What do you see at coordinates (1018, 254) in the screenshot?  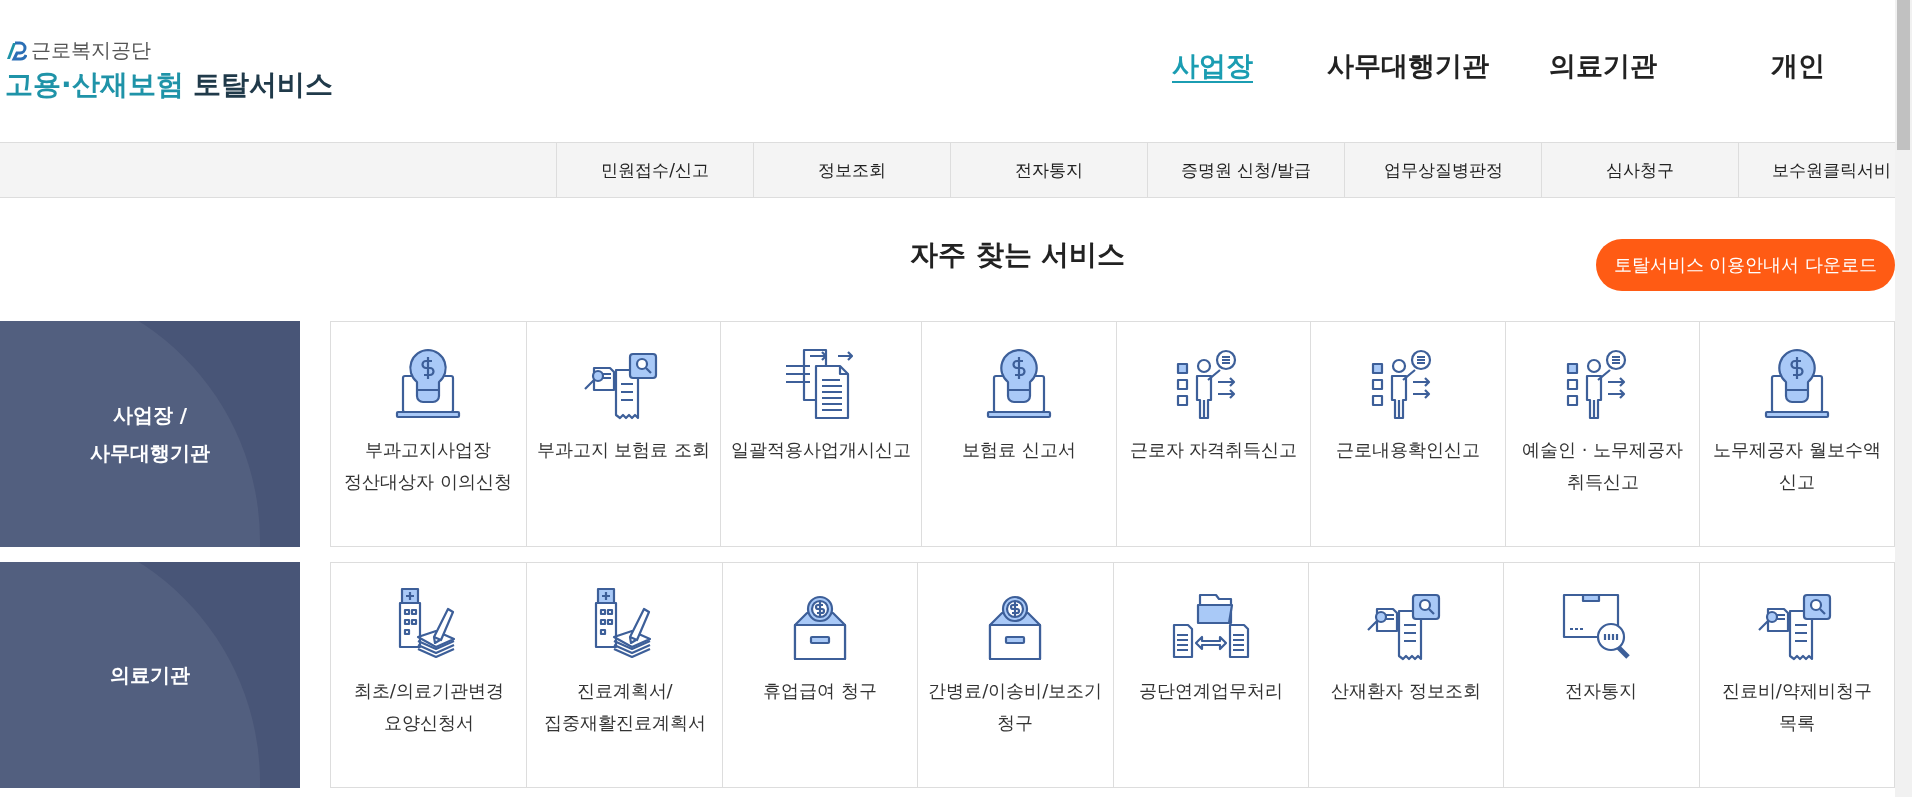 I see `section-title: 자주 찾는 서비스` at bounding box center [1018, 254].